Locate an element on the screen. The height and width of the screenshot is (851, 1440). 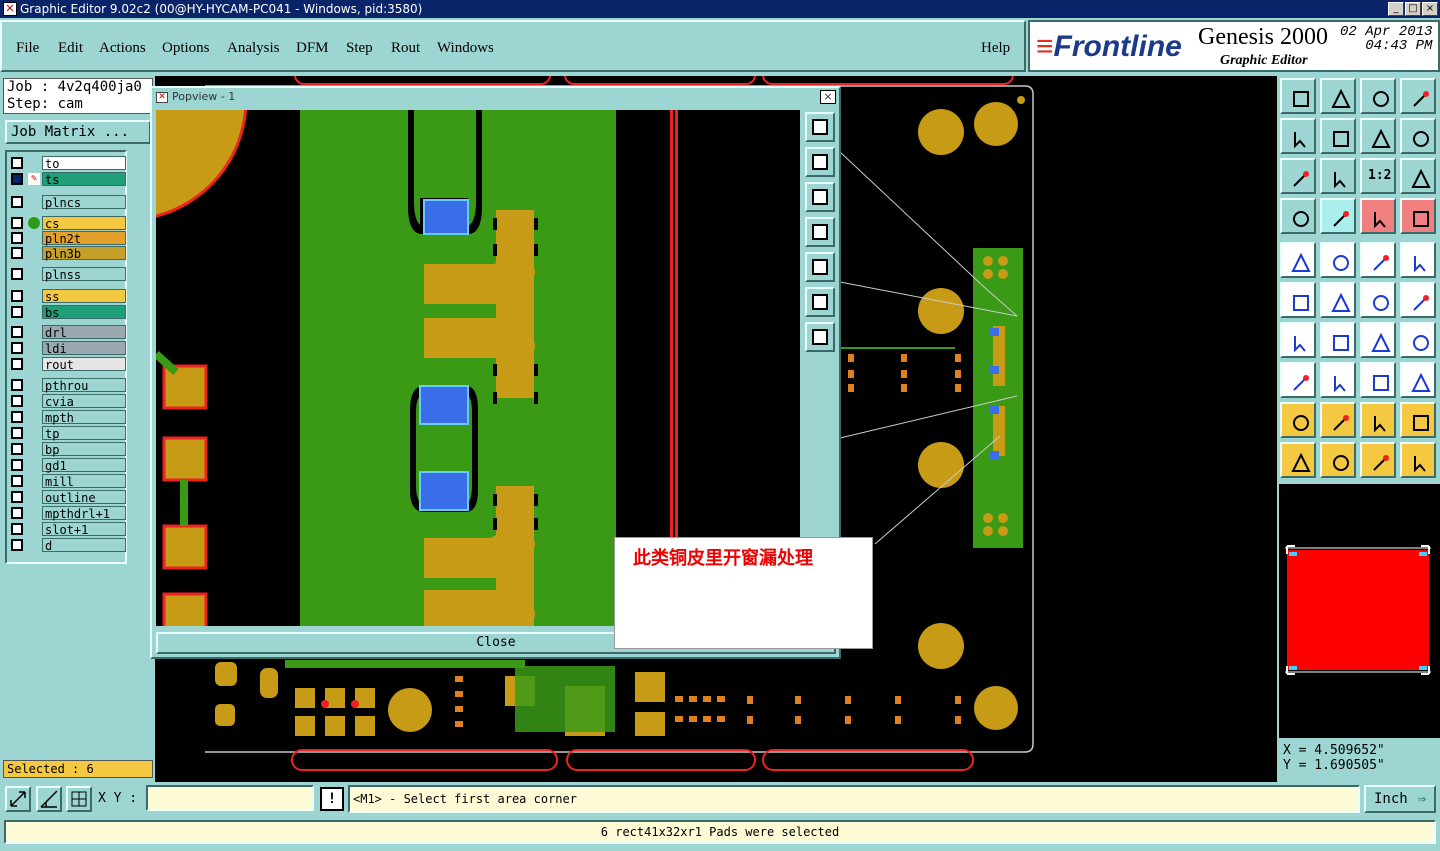
triangle-d-button is located at coordinates (1418, 420).